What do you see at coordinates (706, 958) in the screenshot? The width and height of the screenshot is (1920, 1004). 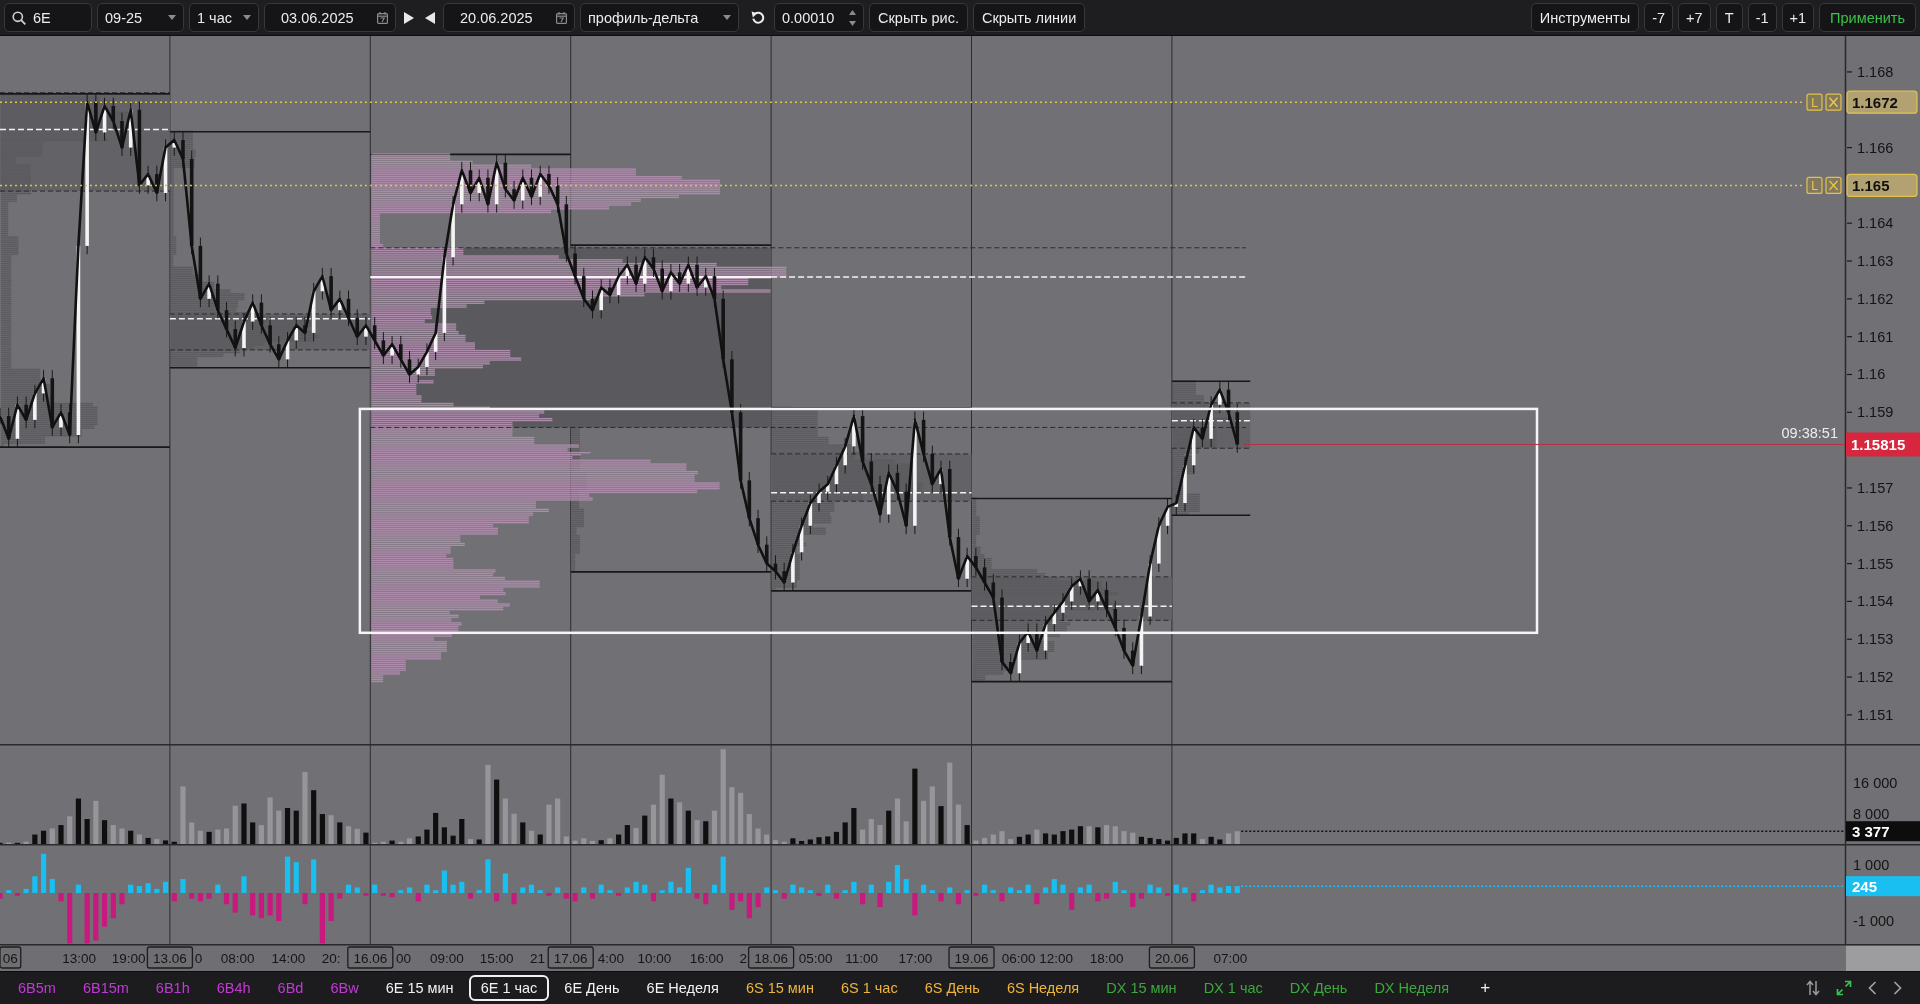 I see `time-axis-label: 16:00` at bounding box center [706, 958].